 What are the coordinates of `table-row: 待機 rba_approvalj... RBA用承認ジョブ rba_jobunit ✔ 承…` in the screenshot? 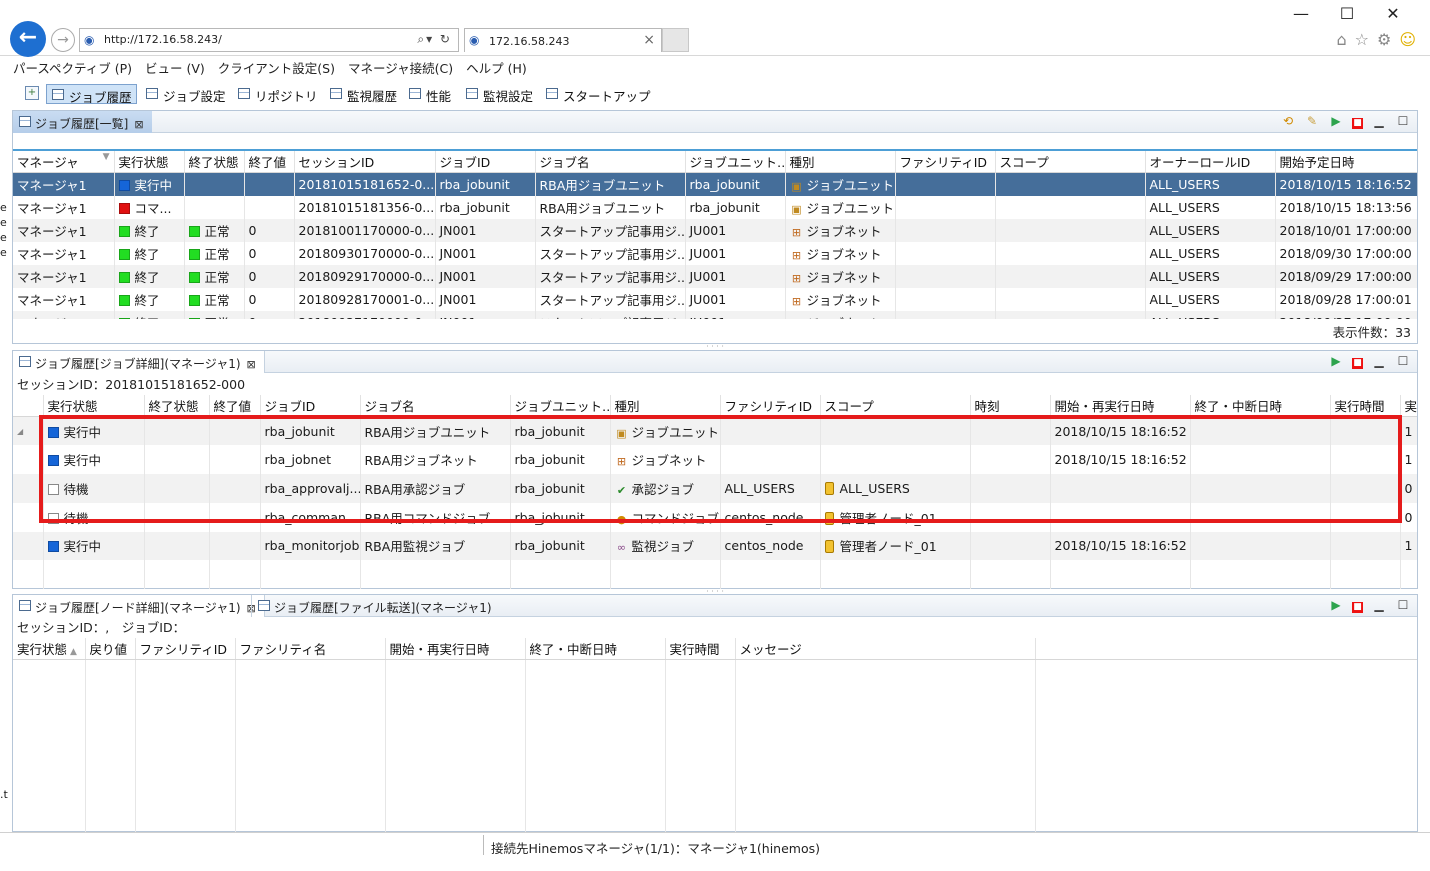 It's located at (715, 488).